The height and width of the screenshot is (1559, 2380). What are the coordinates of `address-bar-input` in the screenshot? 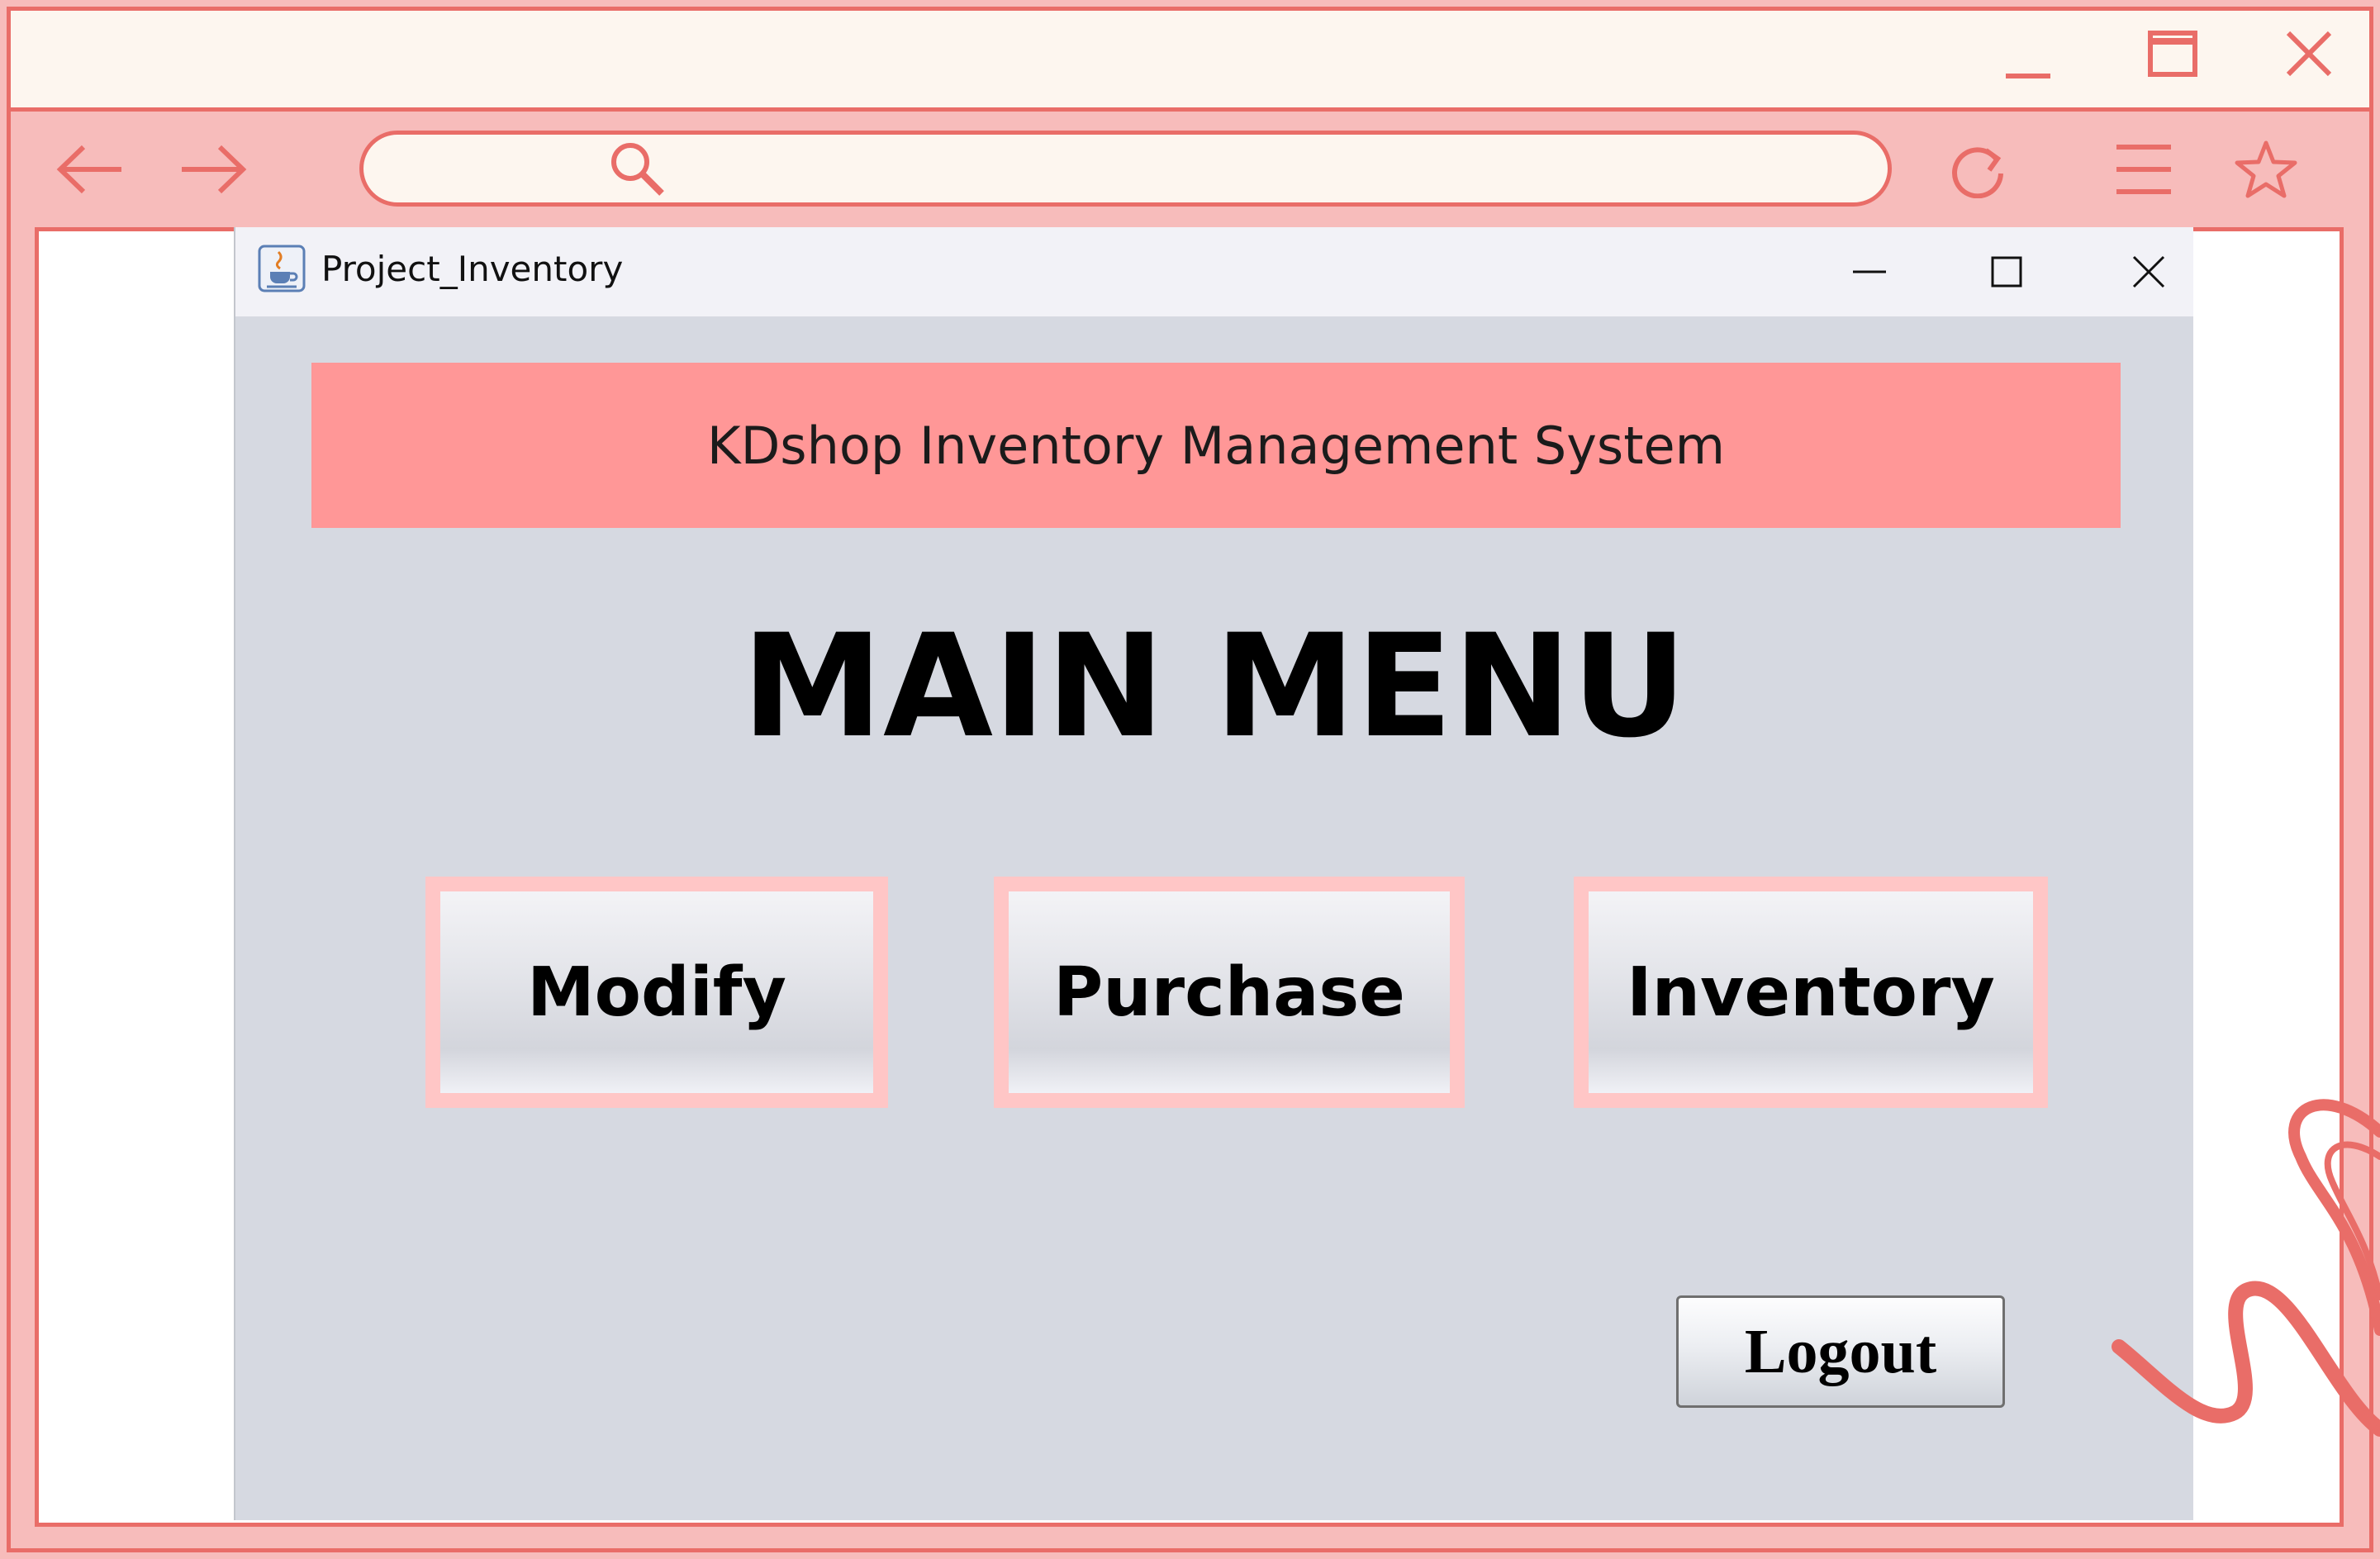 It's located at (1125, 169).